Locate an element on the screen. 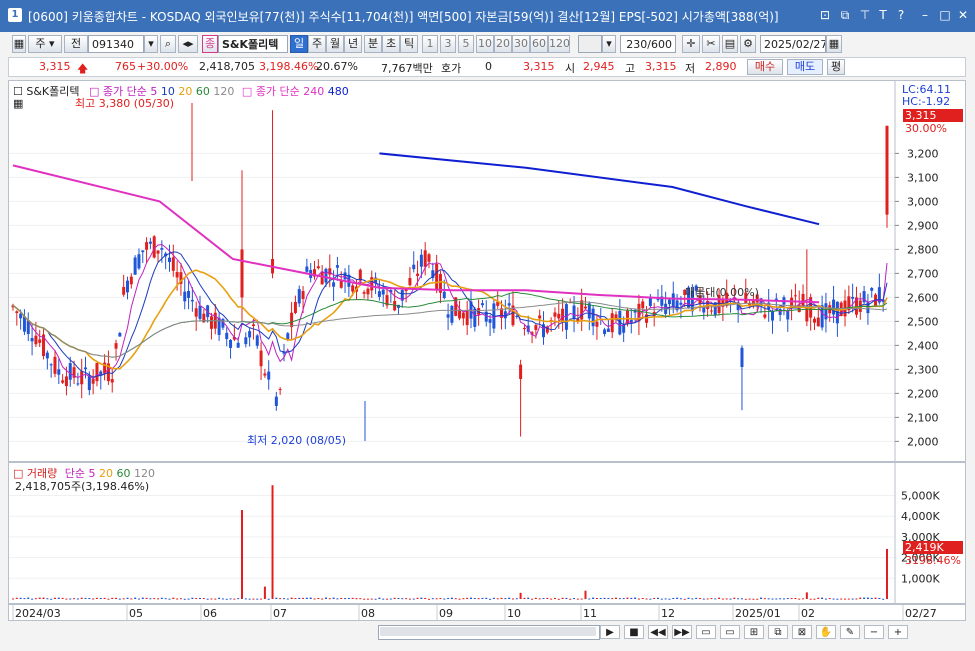 This screenshot has height=651, width=975. interval-month: 월 is located at coordinates (335, 44).